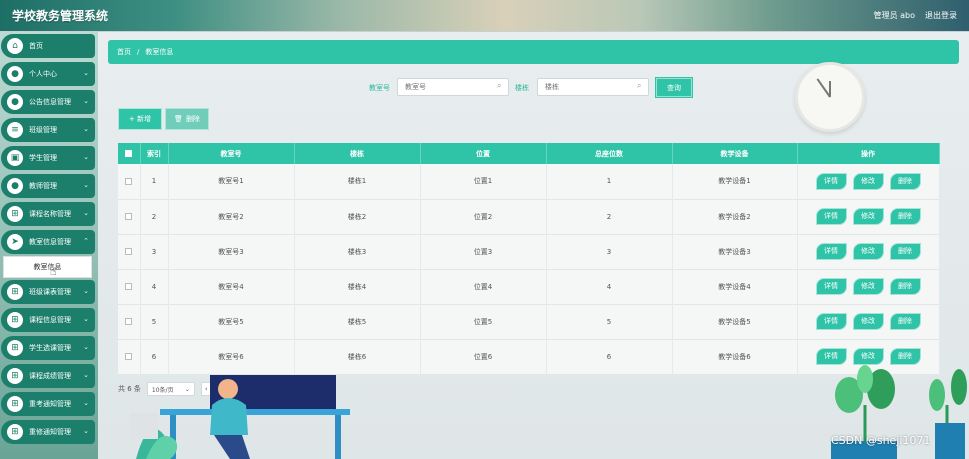 The width and height of the screenshot is (969, 459). What do you see at coordinates (48, 130) in the screenshot?
I see `sidebar-item: ≡ 班级管理 ⌄` at bounding box center [48, 130].